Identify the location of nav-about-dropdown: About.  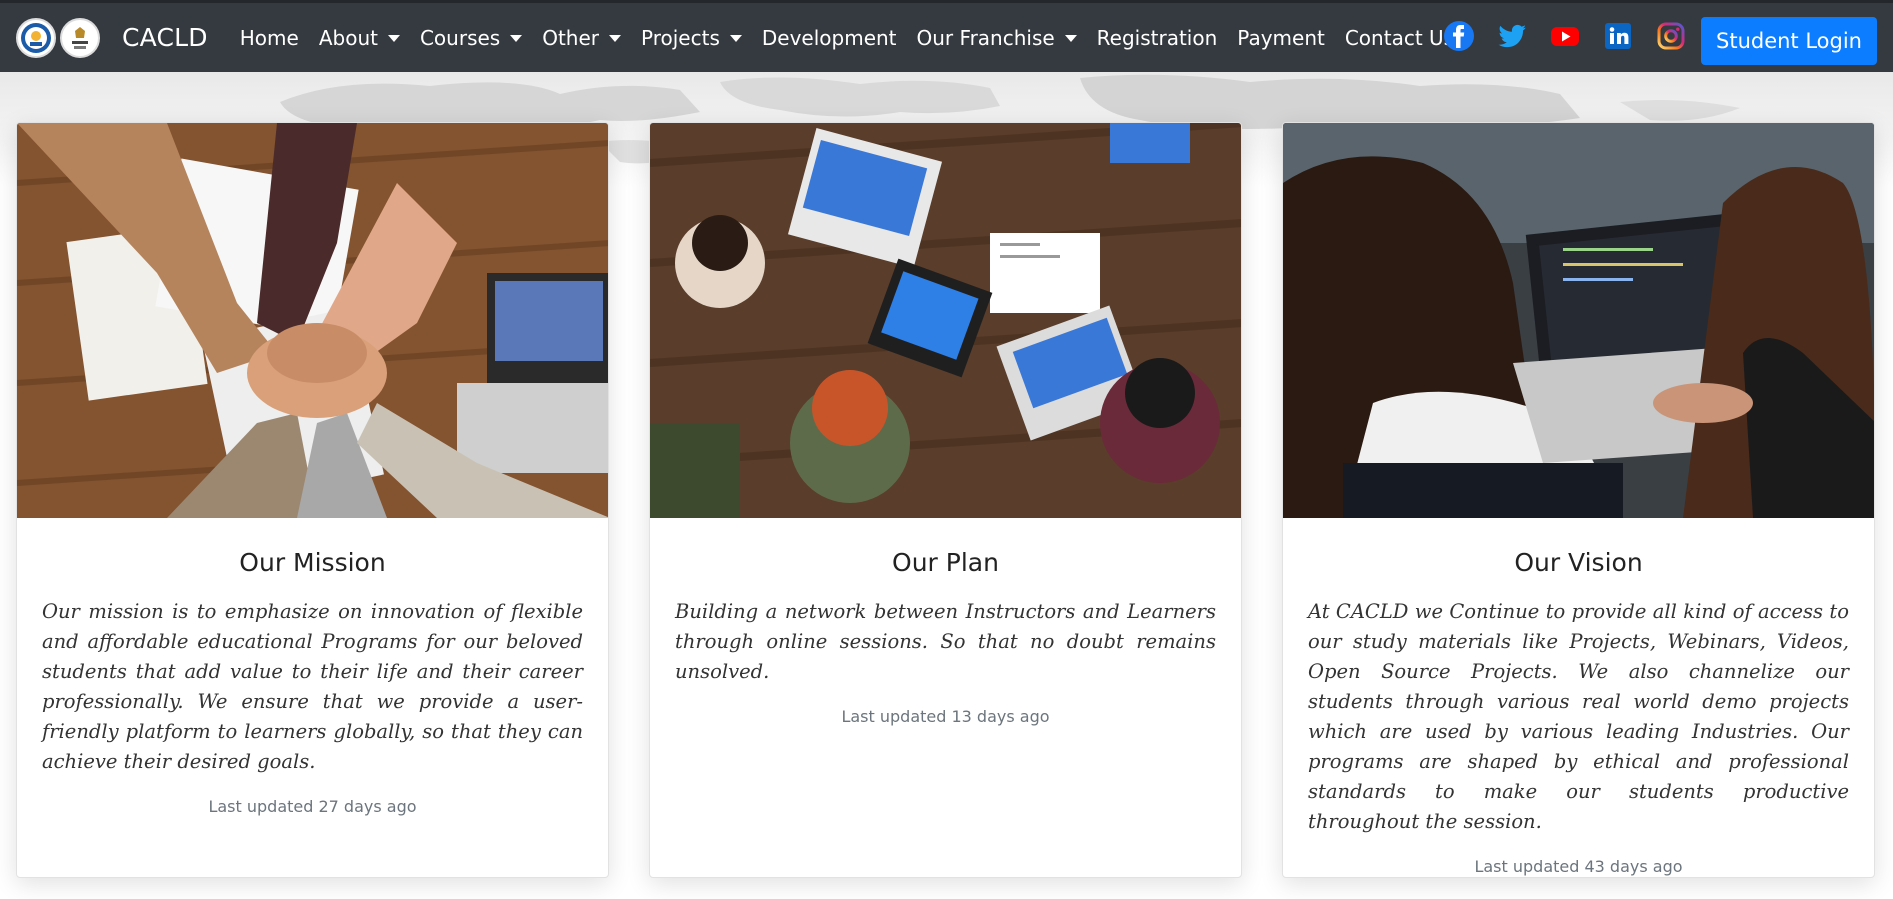
(359, 38).